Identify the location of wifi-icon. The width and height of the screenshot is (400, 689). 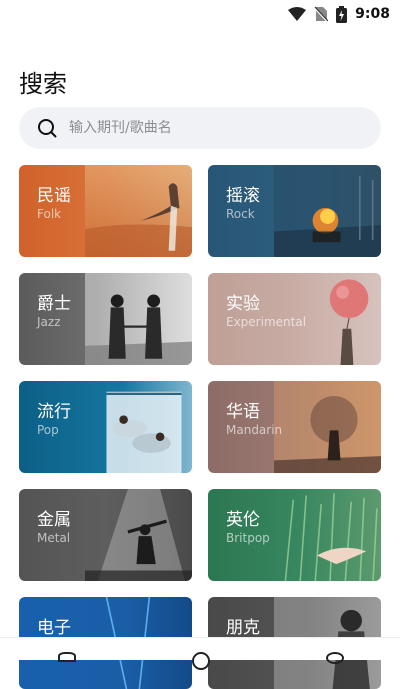
(297, 14).